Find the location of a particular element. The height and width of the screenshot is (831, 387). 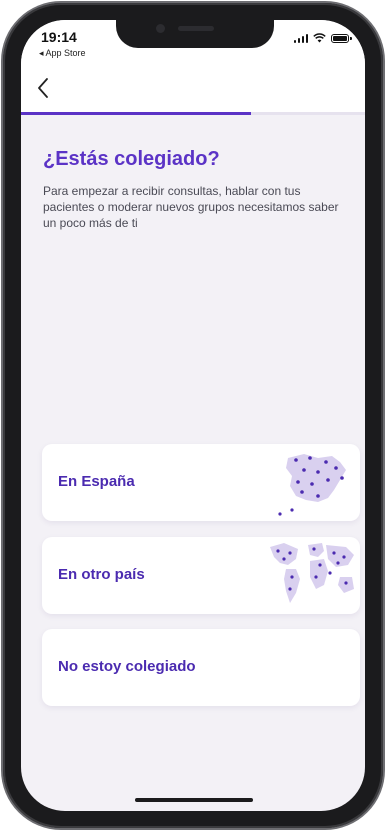

status-icons is located at coordinates (322, 38).